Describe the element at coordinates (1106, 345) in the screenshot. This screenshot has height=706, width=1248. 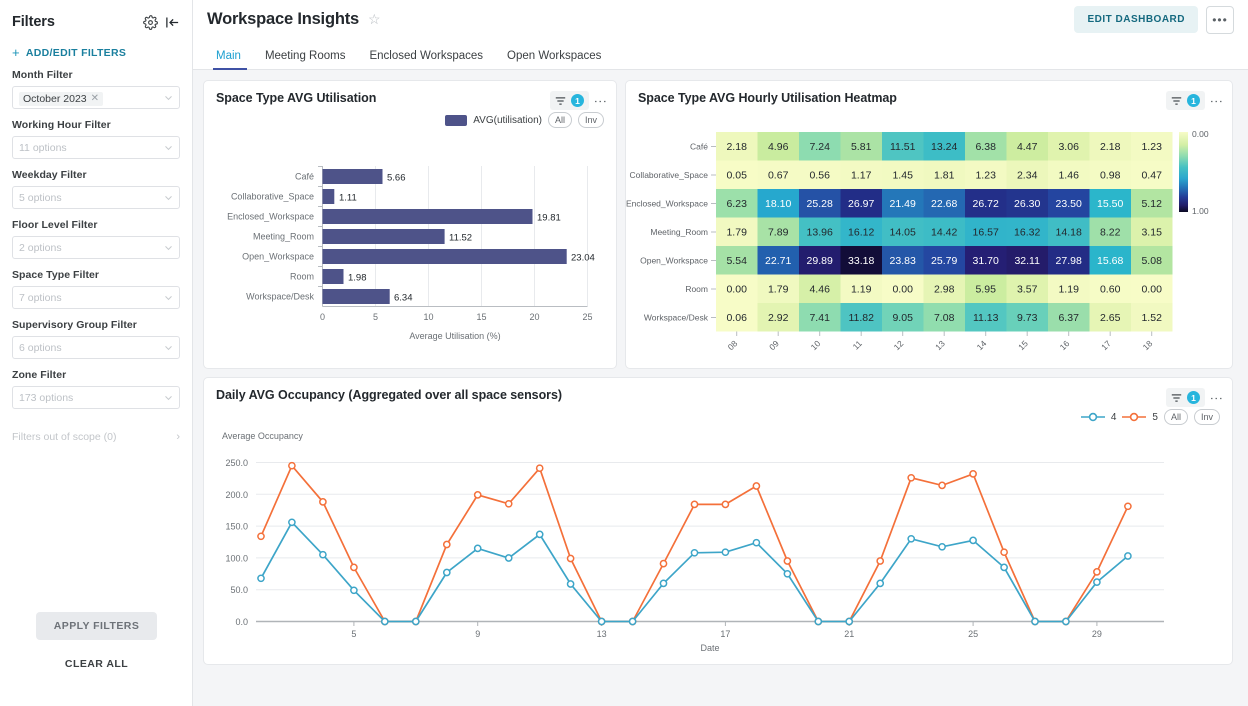
I see `svg-text: 17` at that location.